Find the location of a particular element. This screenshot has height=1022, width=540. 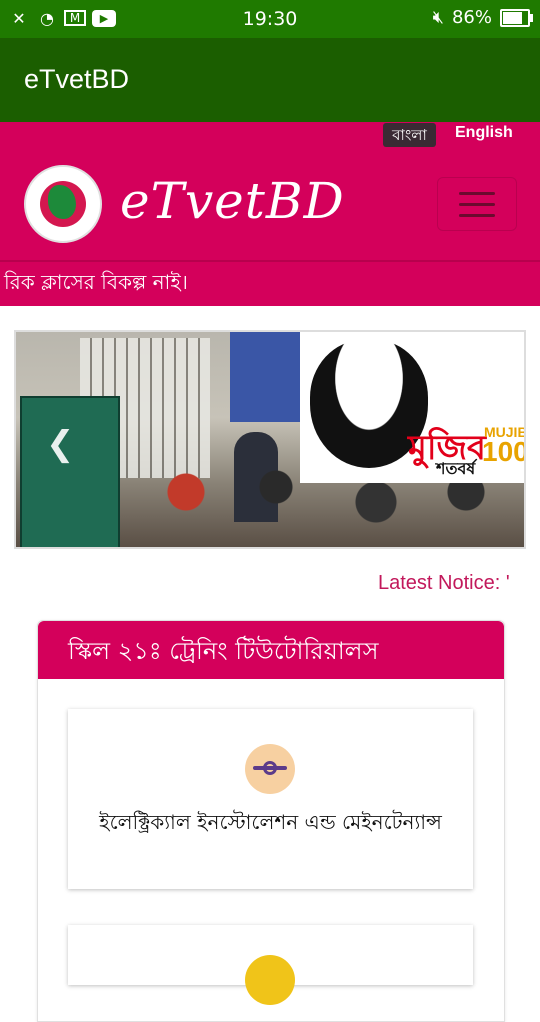

battery-icon is located at coordinates (516, 17).